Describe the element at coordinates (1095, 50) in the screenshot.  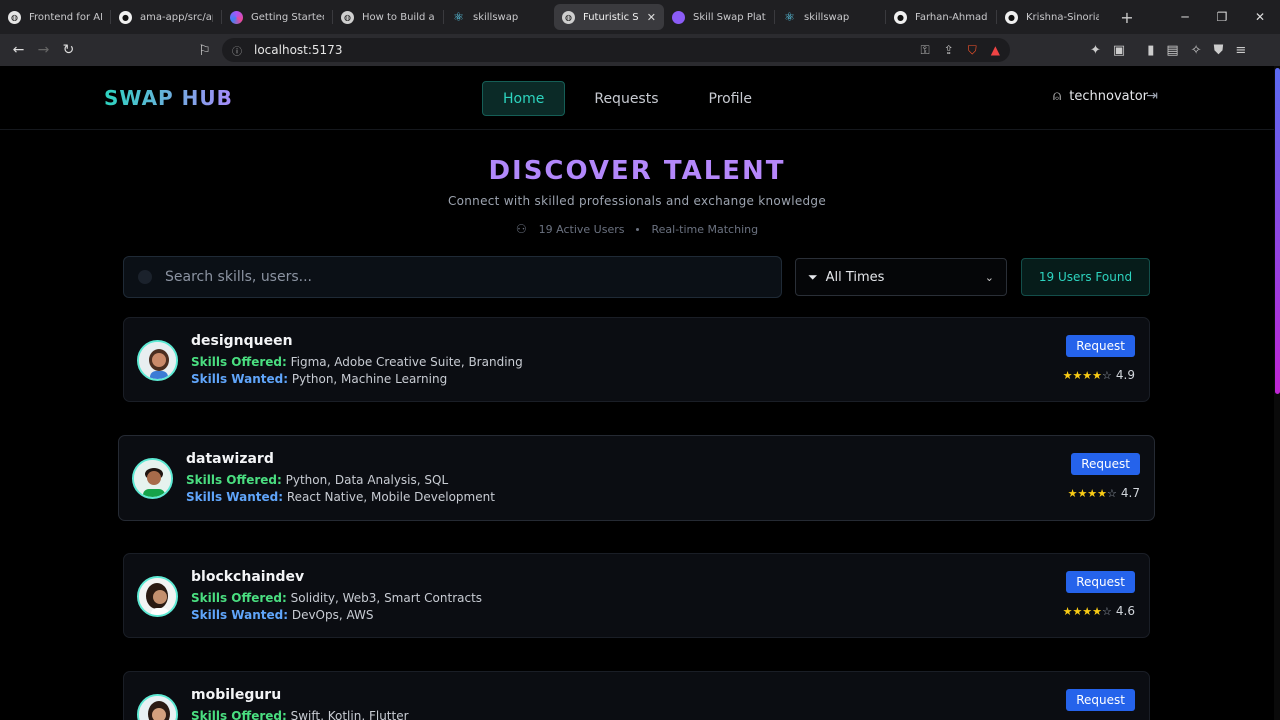
I see `extensions-icon: ✦` at that location.